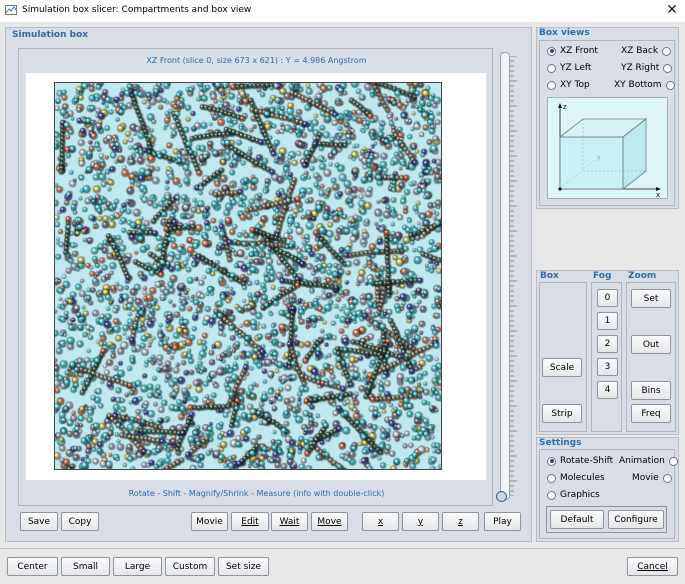  I want to click on play-button: Play, so click(502, 521).